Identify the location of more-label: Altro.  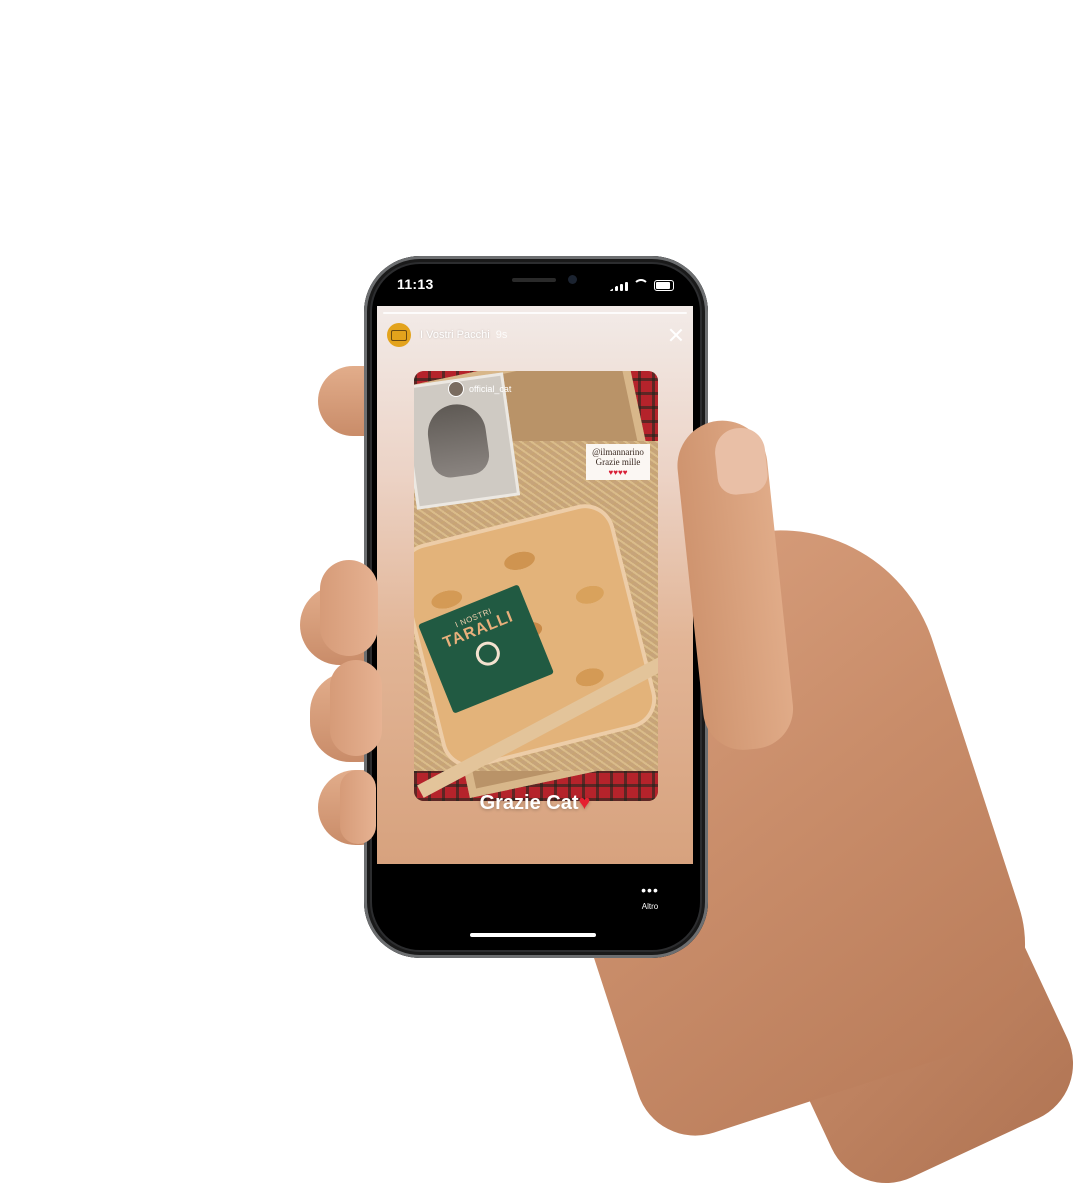
(650, 906).